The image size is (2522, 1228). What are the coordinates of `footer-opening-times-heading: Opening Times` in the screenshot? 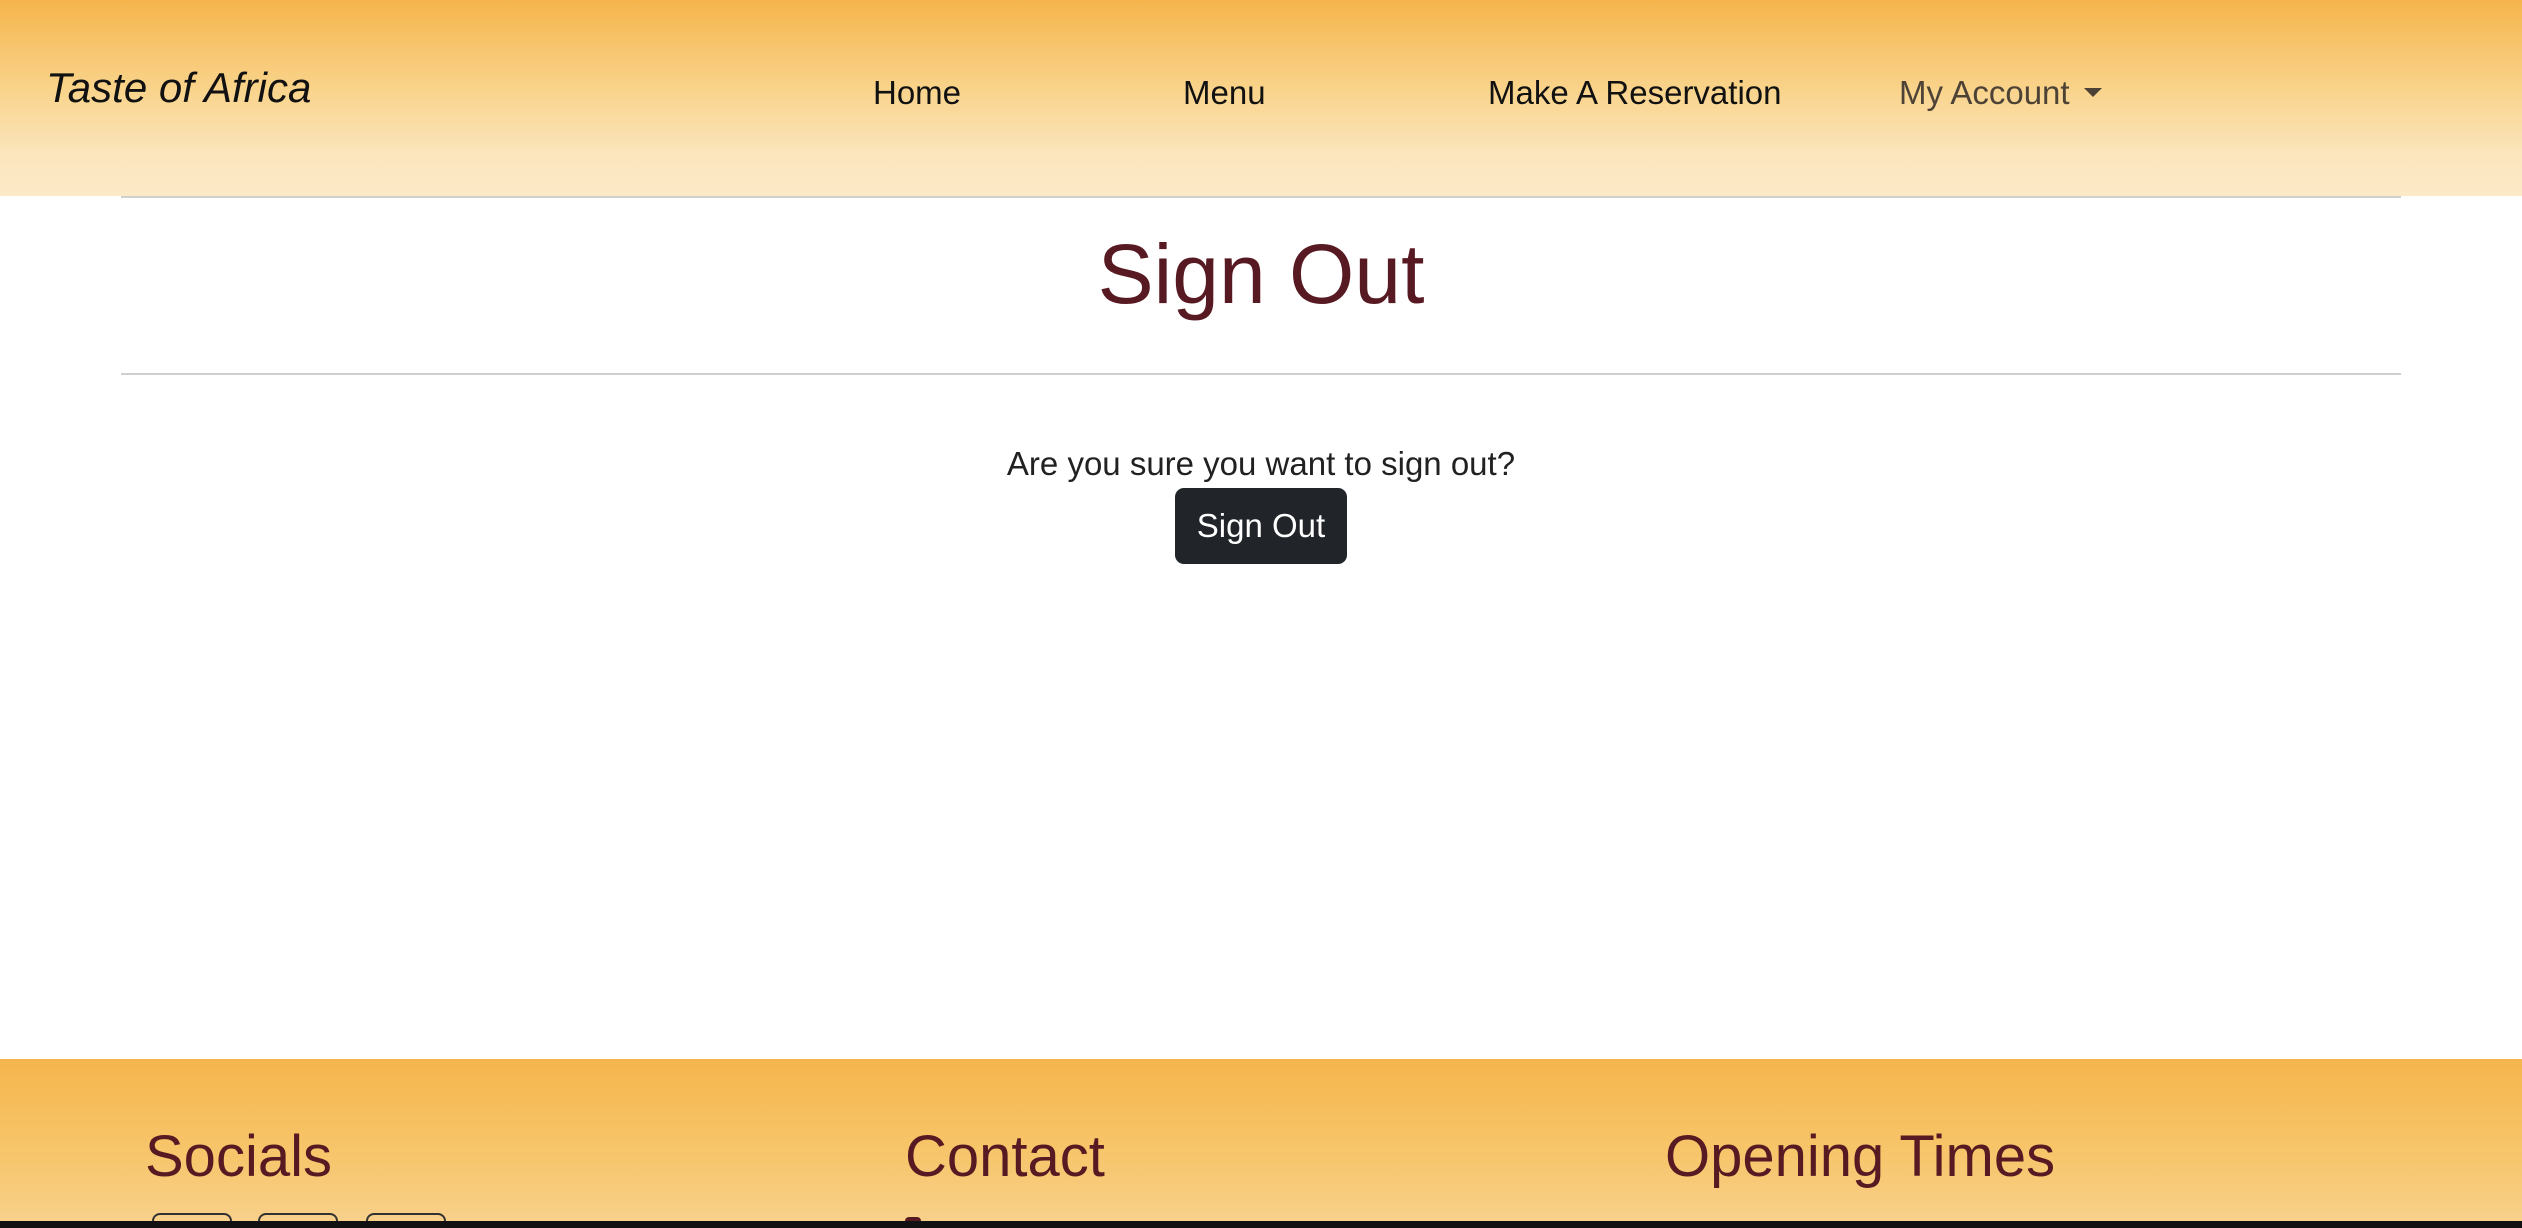 It's located at (1860, 1156).